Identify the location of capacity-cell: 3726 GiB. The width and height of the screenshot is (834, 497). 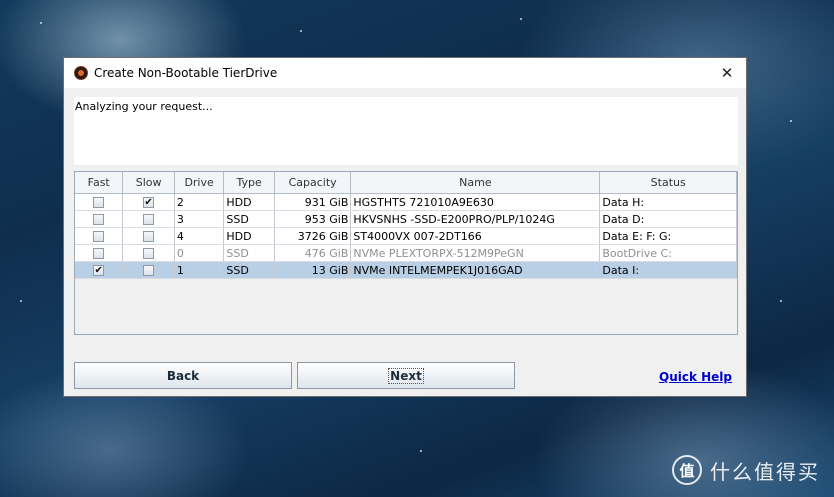
(313, 236).